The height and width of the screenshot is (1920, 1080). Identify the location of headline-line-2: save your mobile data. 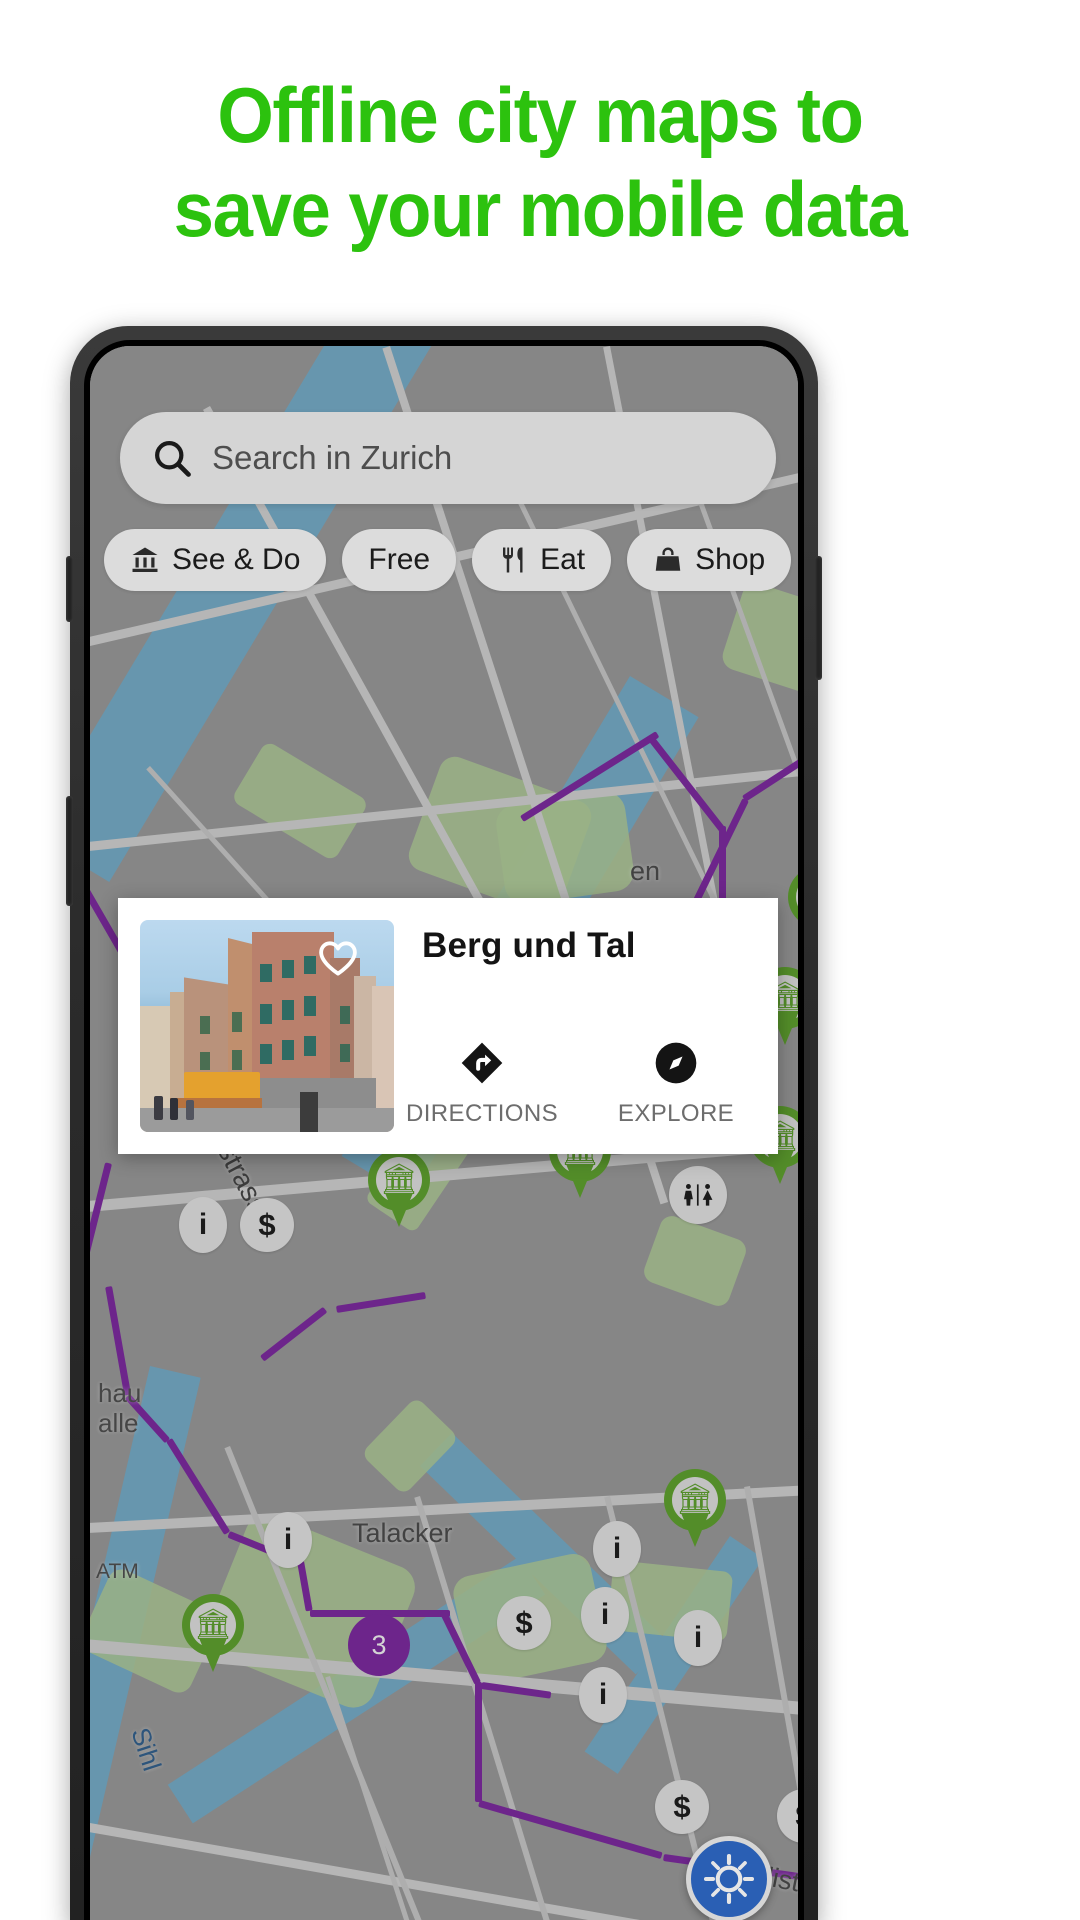
(540, 209).